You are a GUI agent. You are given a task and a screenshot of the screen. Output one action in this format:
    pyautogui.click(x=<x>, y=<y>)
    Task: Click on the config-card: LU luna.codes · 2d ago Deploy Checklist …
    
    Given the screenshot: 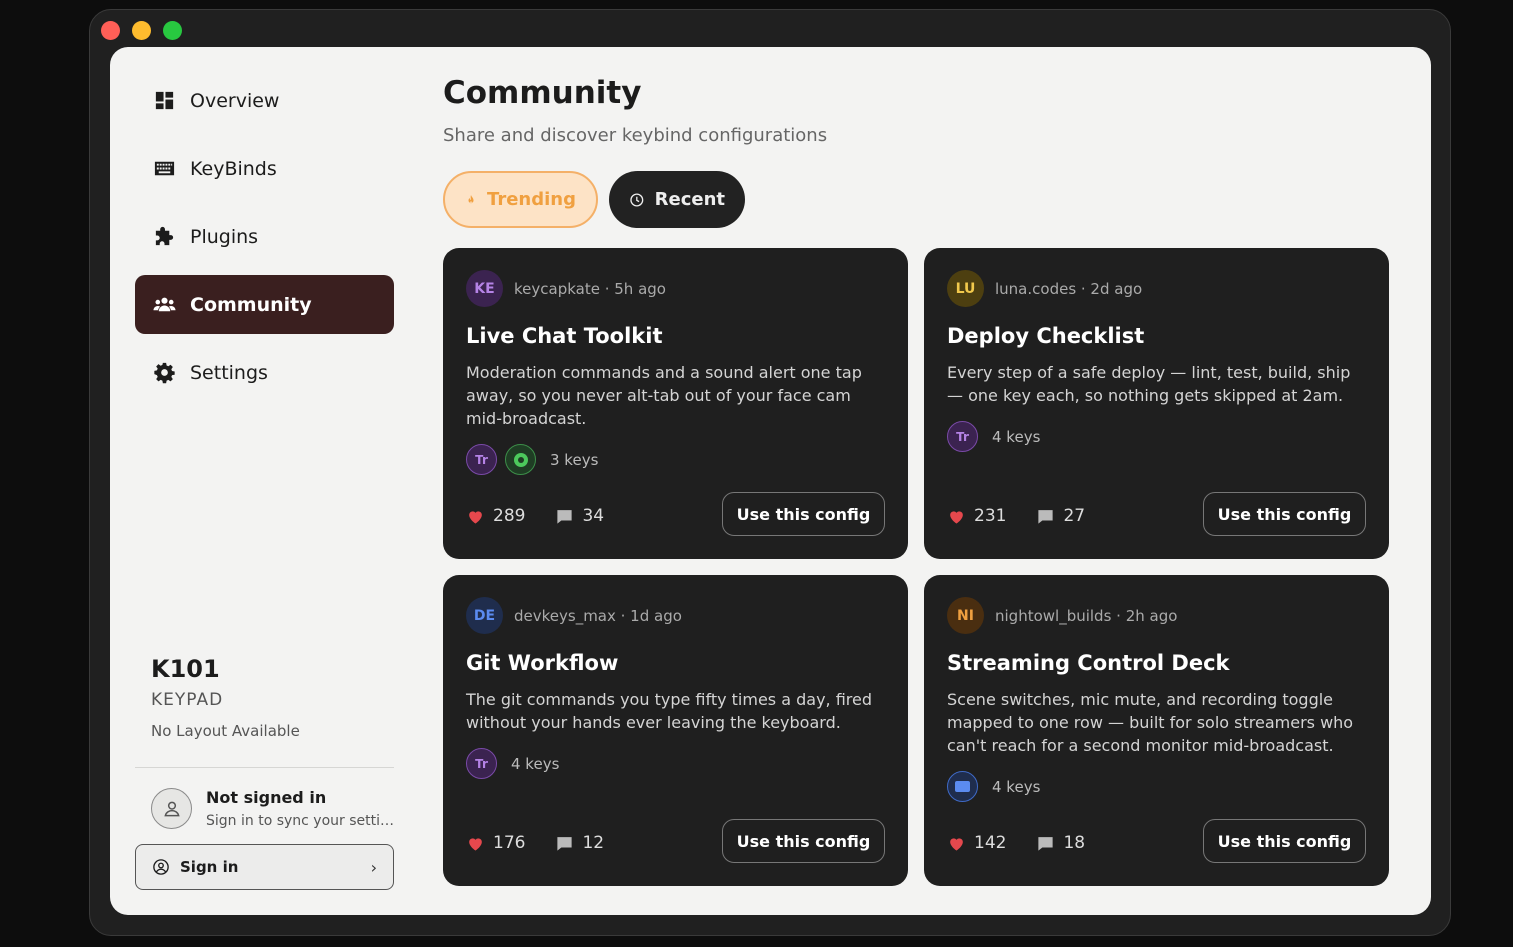 What is the action you would take?
    pyautogui.click(x=1156, y=403)
    